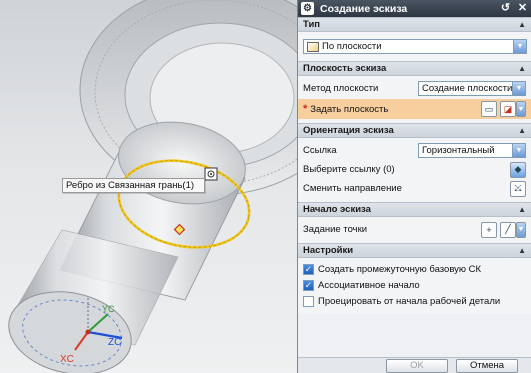 This screenshot has height=373, width=531. Describe the element at coordinates (505, 8) in the screenshot. I see `reset-icon: ↺` at that location.